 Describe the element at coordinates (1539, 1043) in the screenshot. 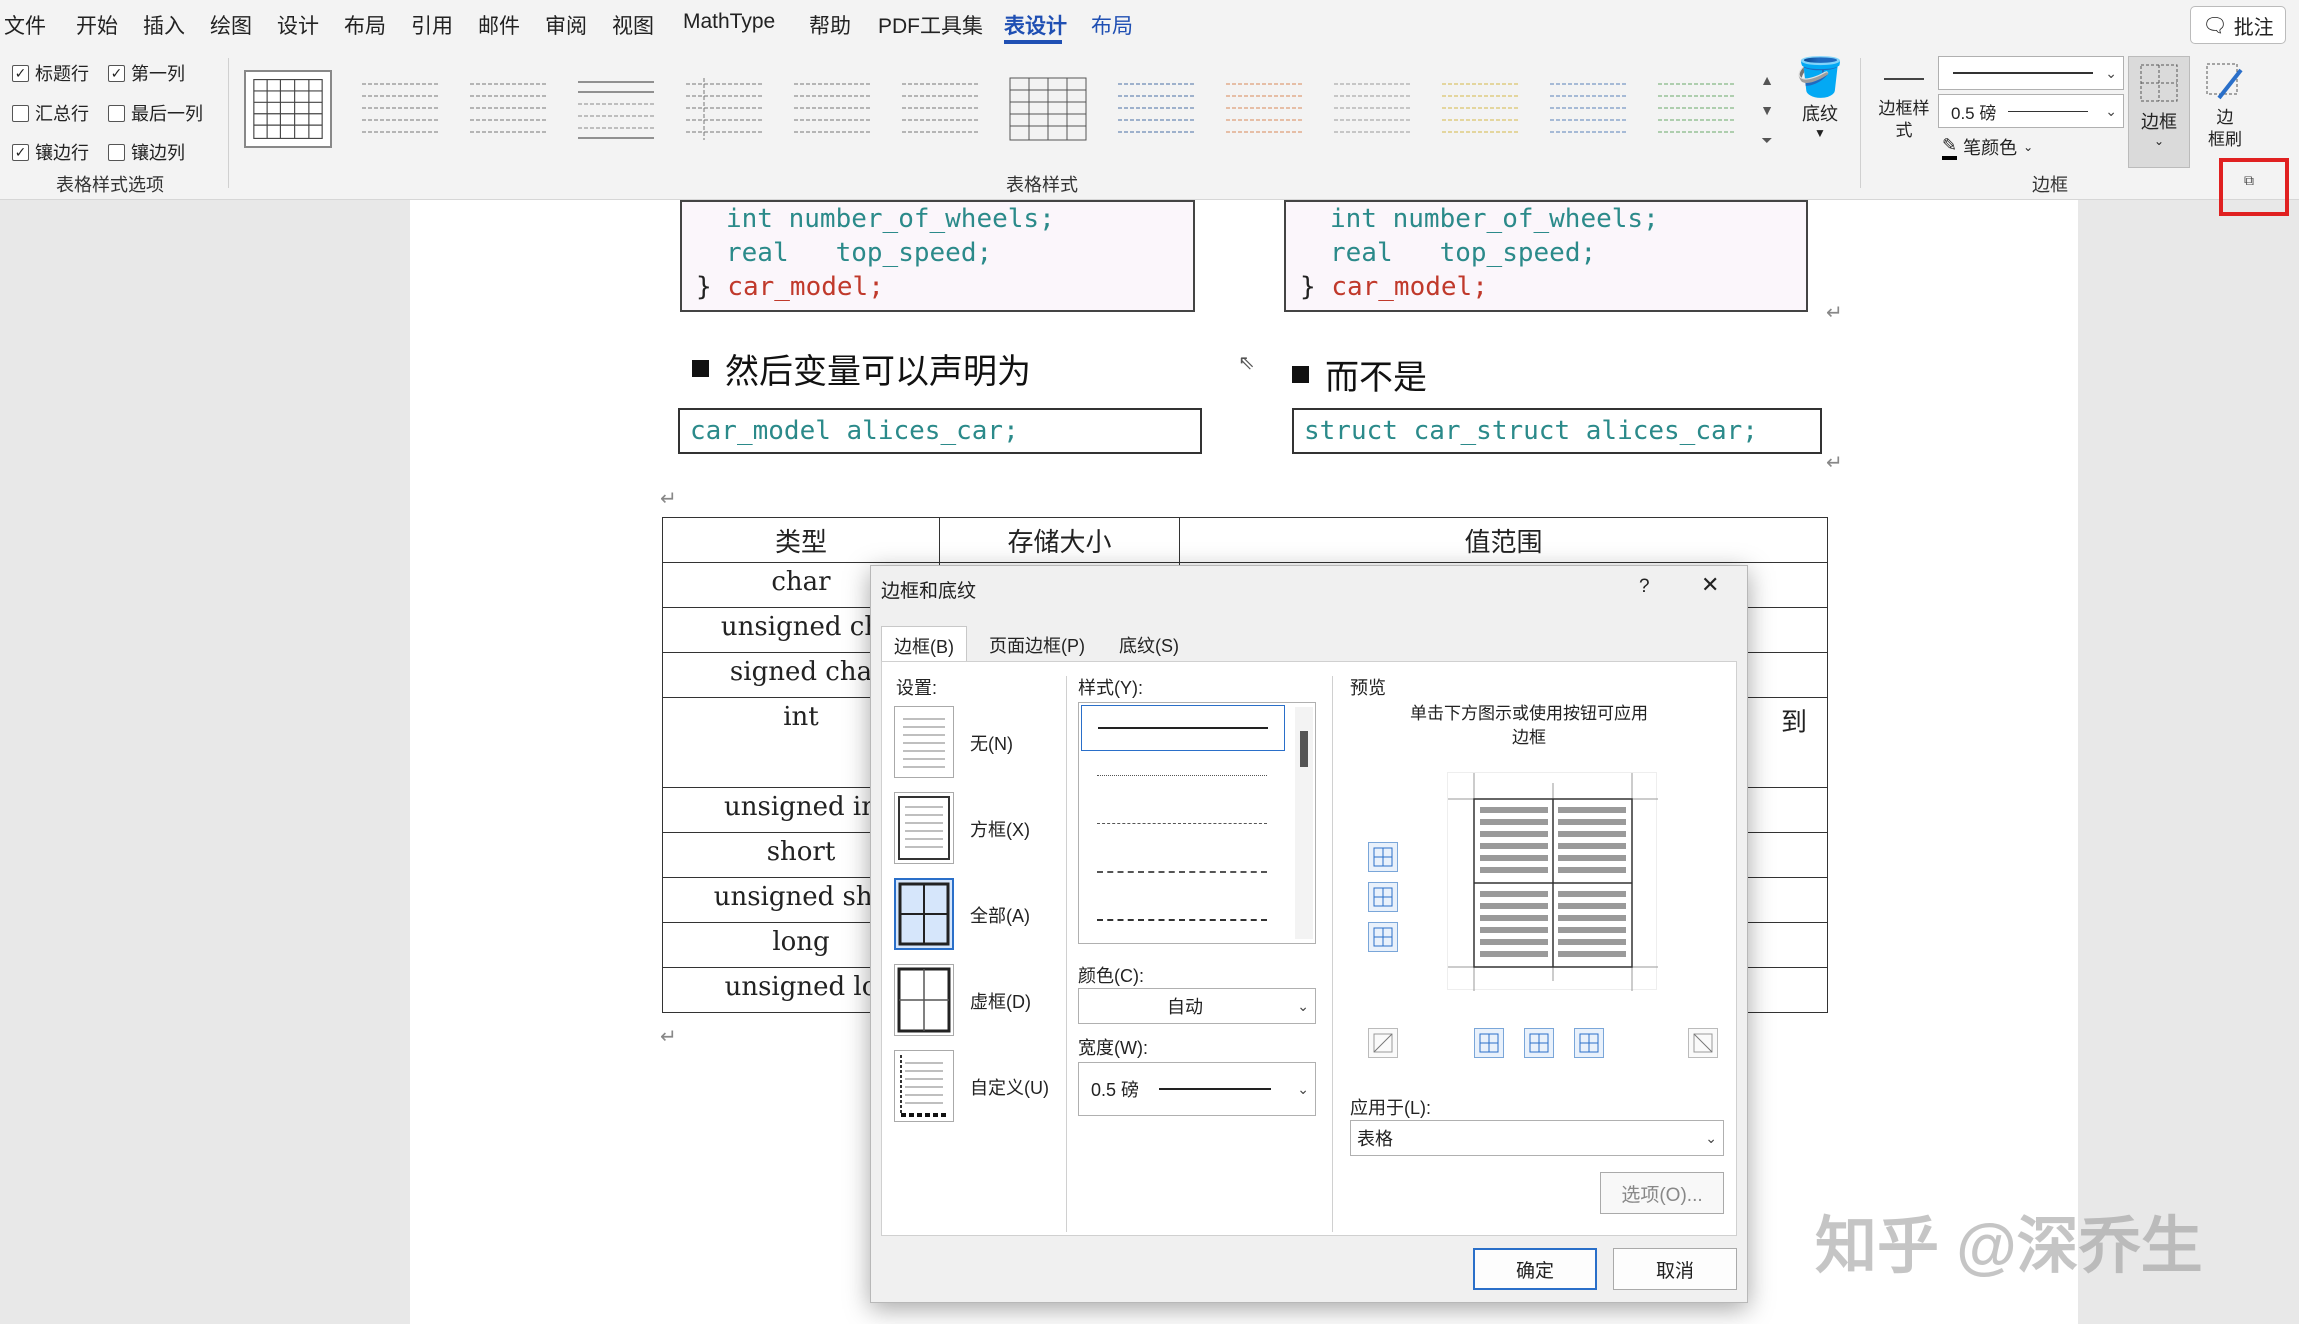

I see `inside-vertical-border-button` at that location.